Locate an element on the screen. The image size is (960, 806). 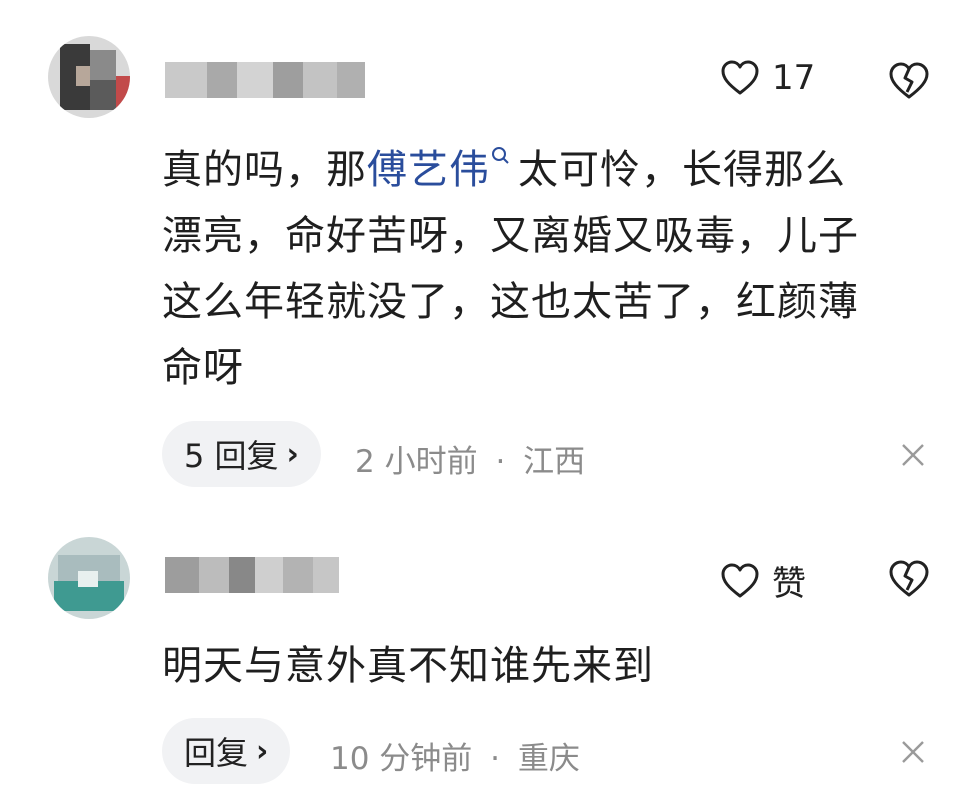
like-button: 17 is located at coordinates (767, 78).